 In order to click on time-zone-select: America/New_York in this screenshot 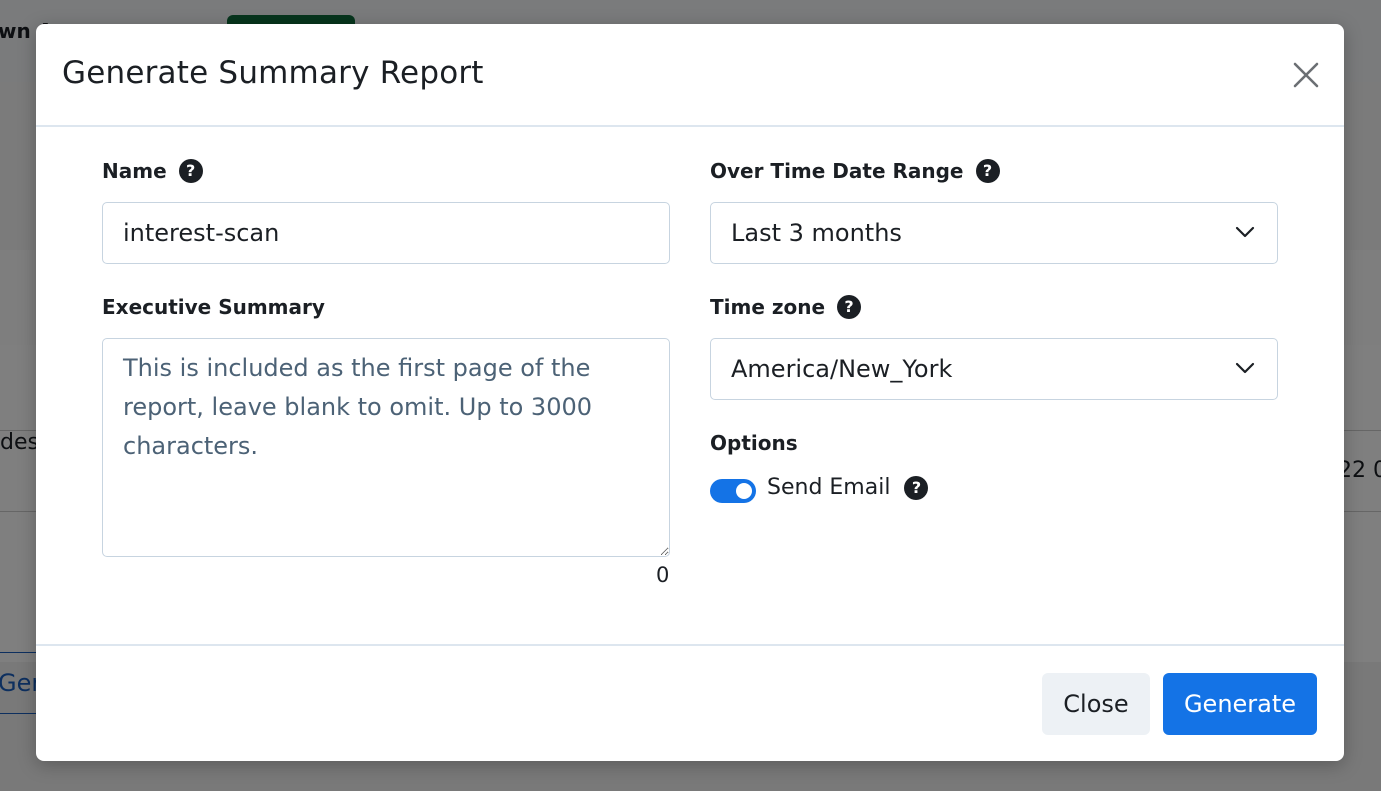, I will do `click(994, 369)`.